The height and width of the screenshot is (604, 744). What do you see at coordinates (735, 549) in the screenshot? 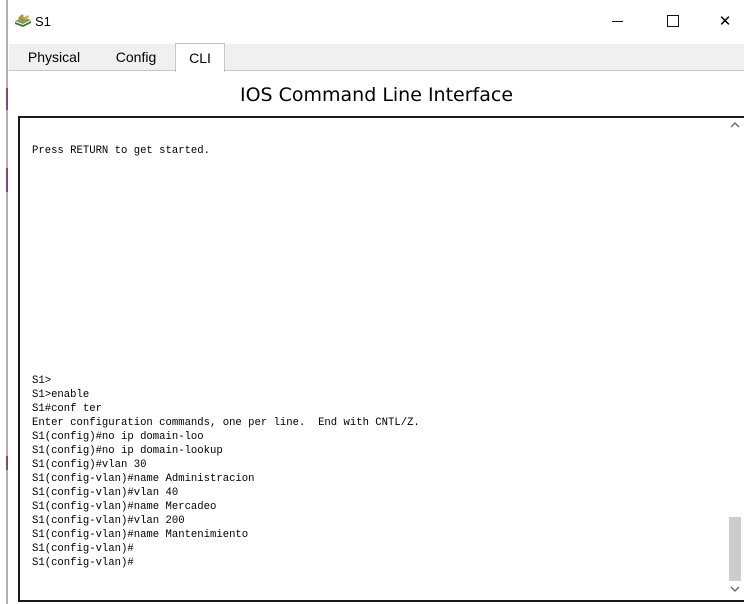
I see `scroll-thumb` at bounding box center [735, 549].